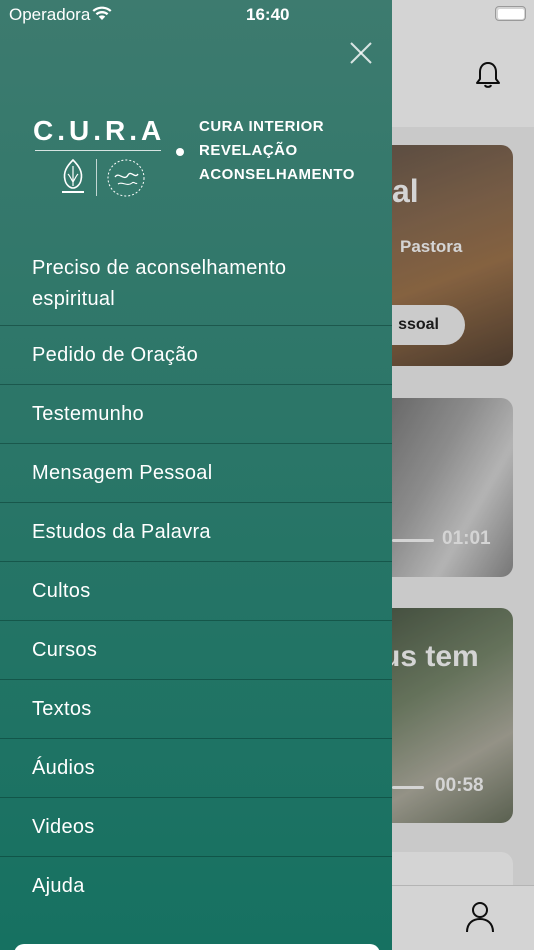 Image resolution: width=534 pixels, height=950 pixels. Describe the element at coordinates (50, 14) in the screenshot. I see `carrier-name: Operadora` at that location.